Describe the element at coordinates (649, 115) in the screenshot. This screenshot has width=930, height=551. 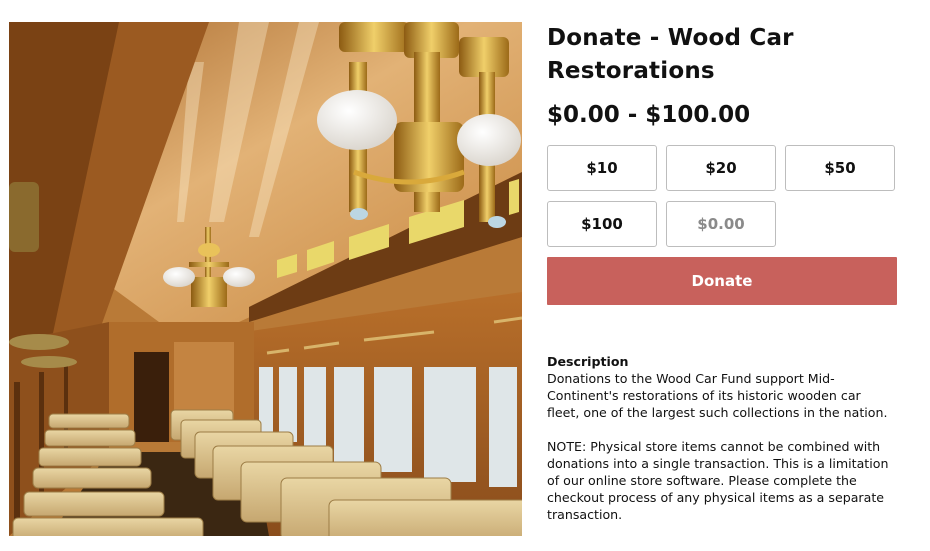
I see `price-range: $0.00 - $100.00` at that location.